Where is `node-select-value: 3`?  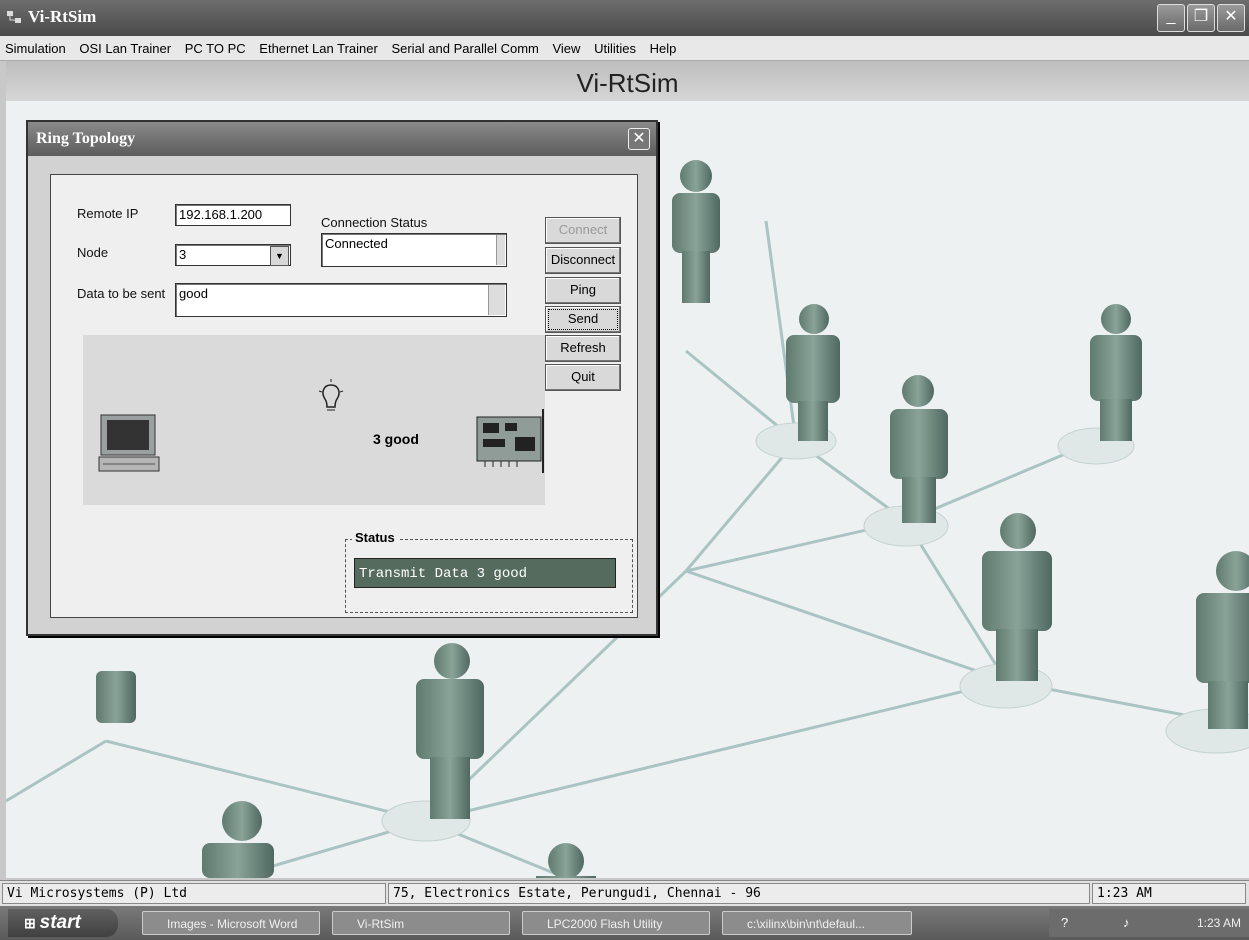 node-select-value: 3 is located at coordinates (183, 254).